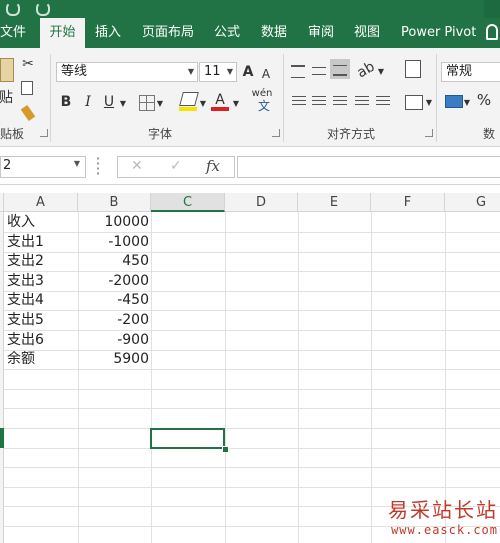  I want to click on tab-view: 视图, so click(367, 33).